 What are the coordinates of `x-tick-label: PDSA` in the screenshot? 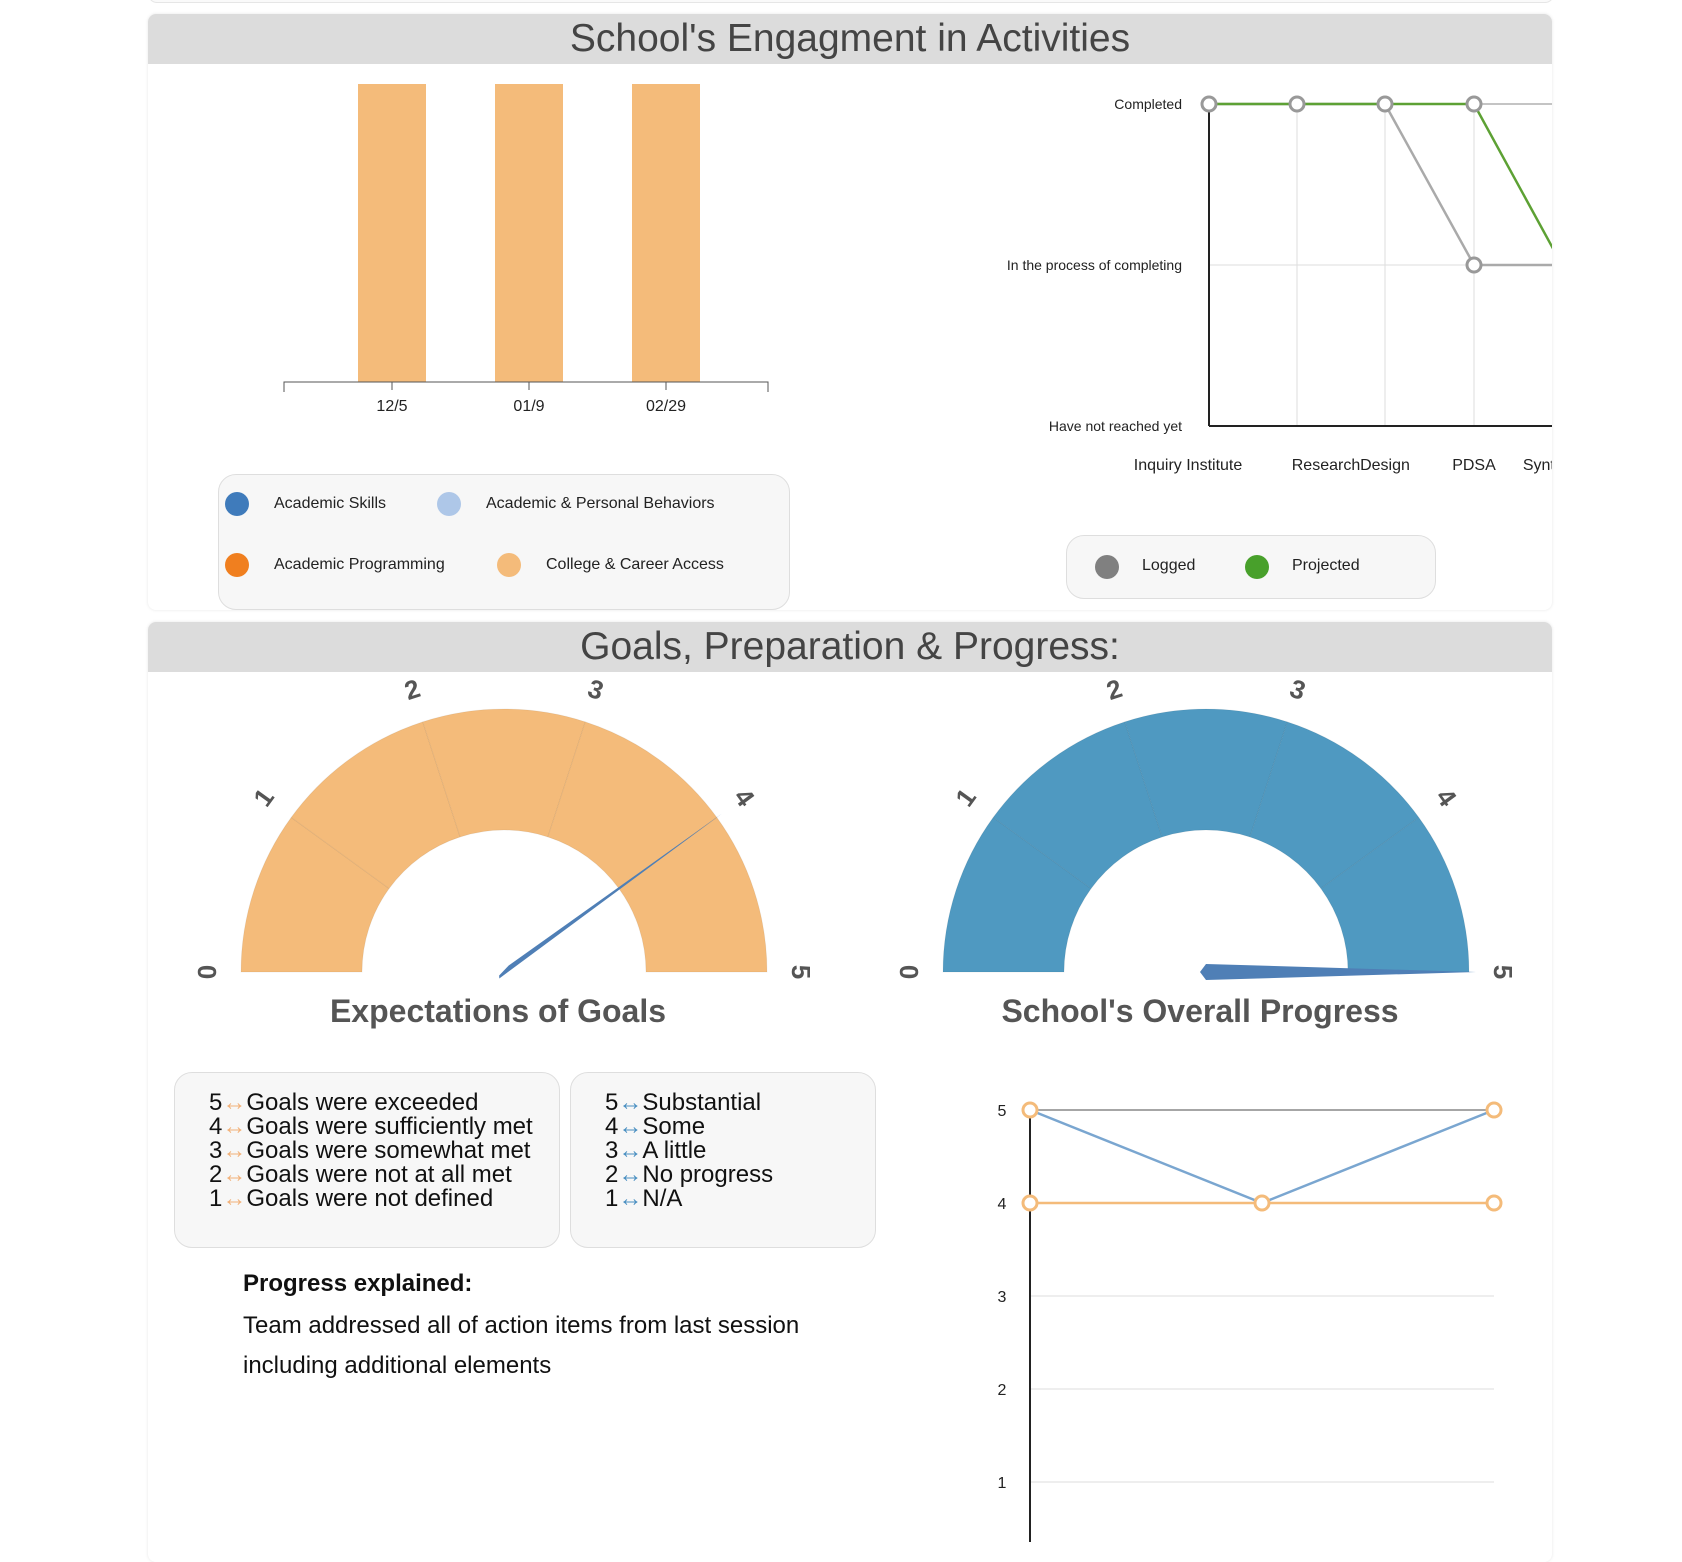 It's located at (1474, 465).